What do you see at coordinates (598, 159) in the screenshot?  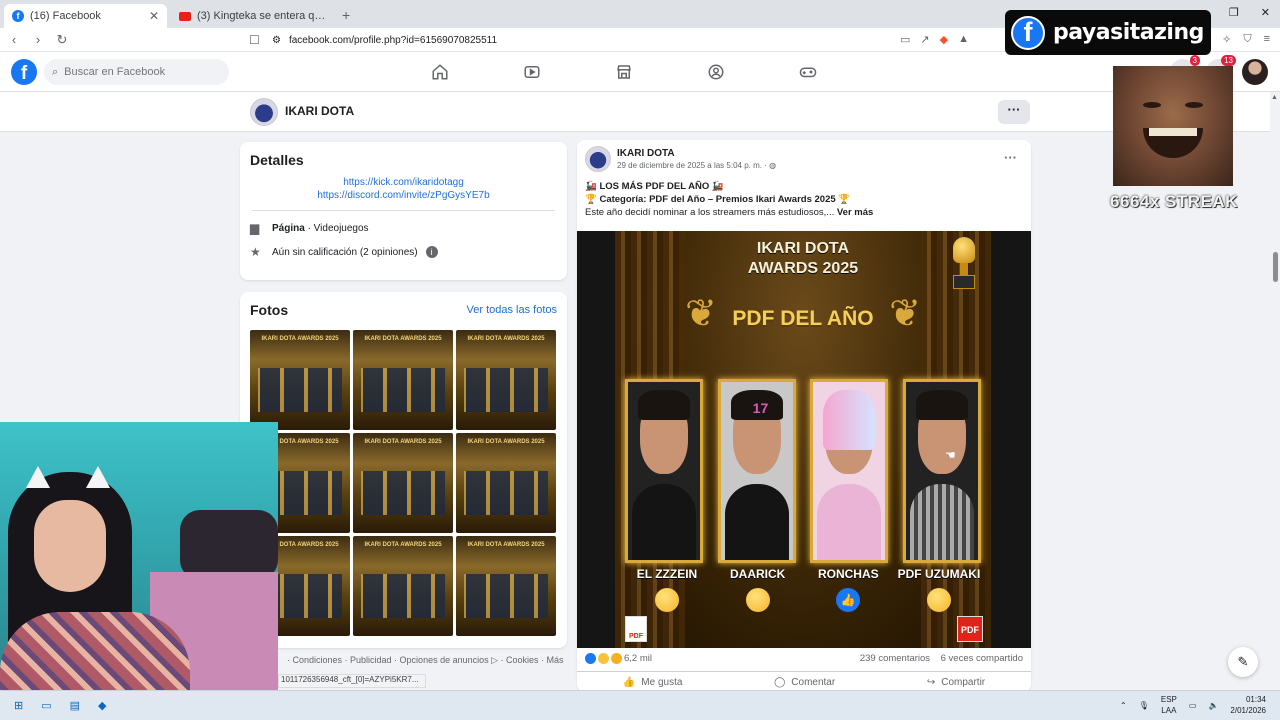 I see `post-author-avatar` at bounding box center [598, 159].